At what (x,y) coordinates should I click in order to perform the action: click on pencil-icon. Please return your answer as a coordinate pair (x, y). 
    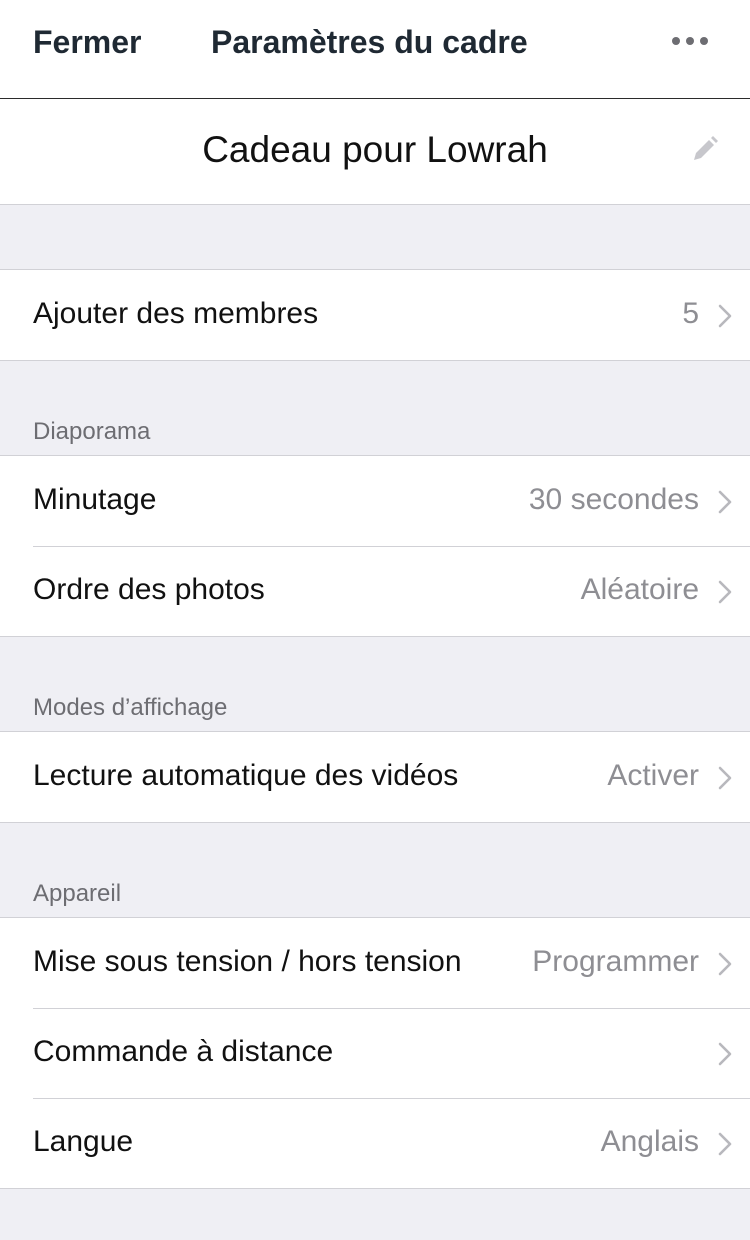
    Looking at the image, I should click on (705, 149).